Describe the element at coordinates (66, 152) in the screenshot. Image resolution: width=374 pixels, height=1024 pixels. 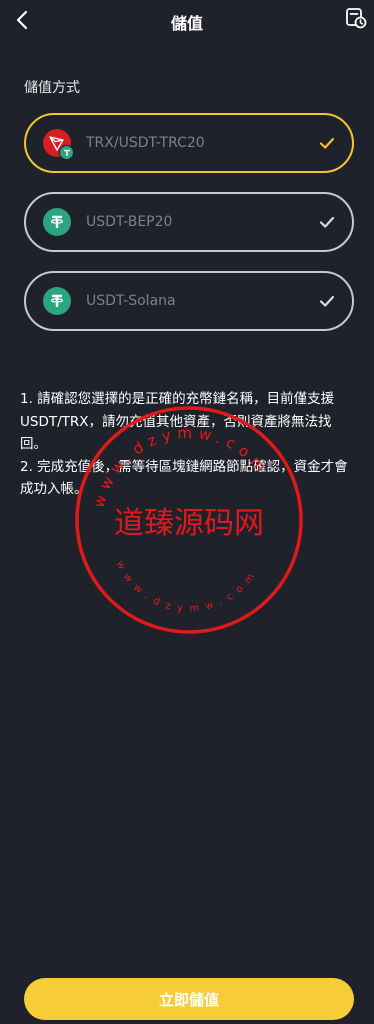
I see `tether-badge-icon` at that location.